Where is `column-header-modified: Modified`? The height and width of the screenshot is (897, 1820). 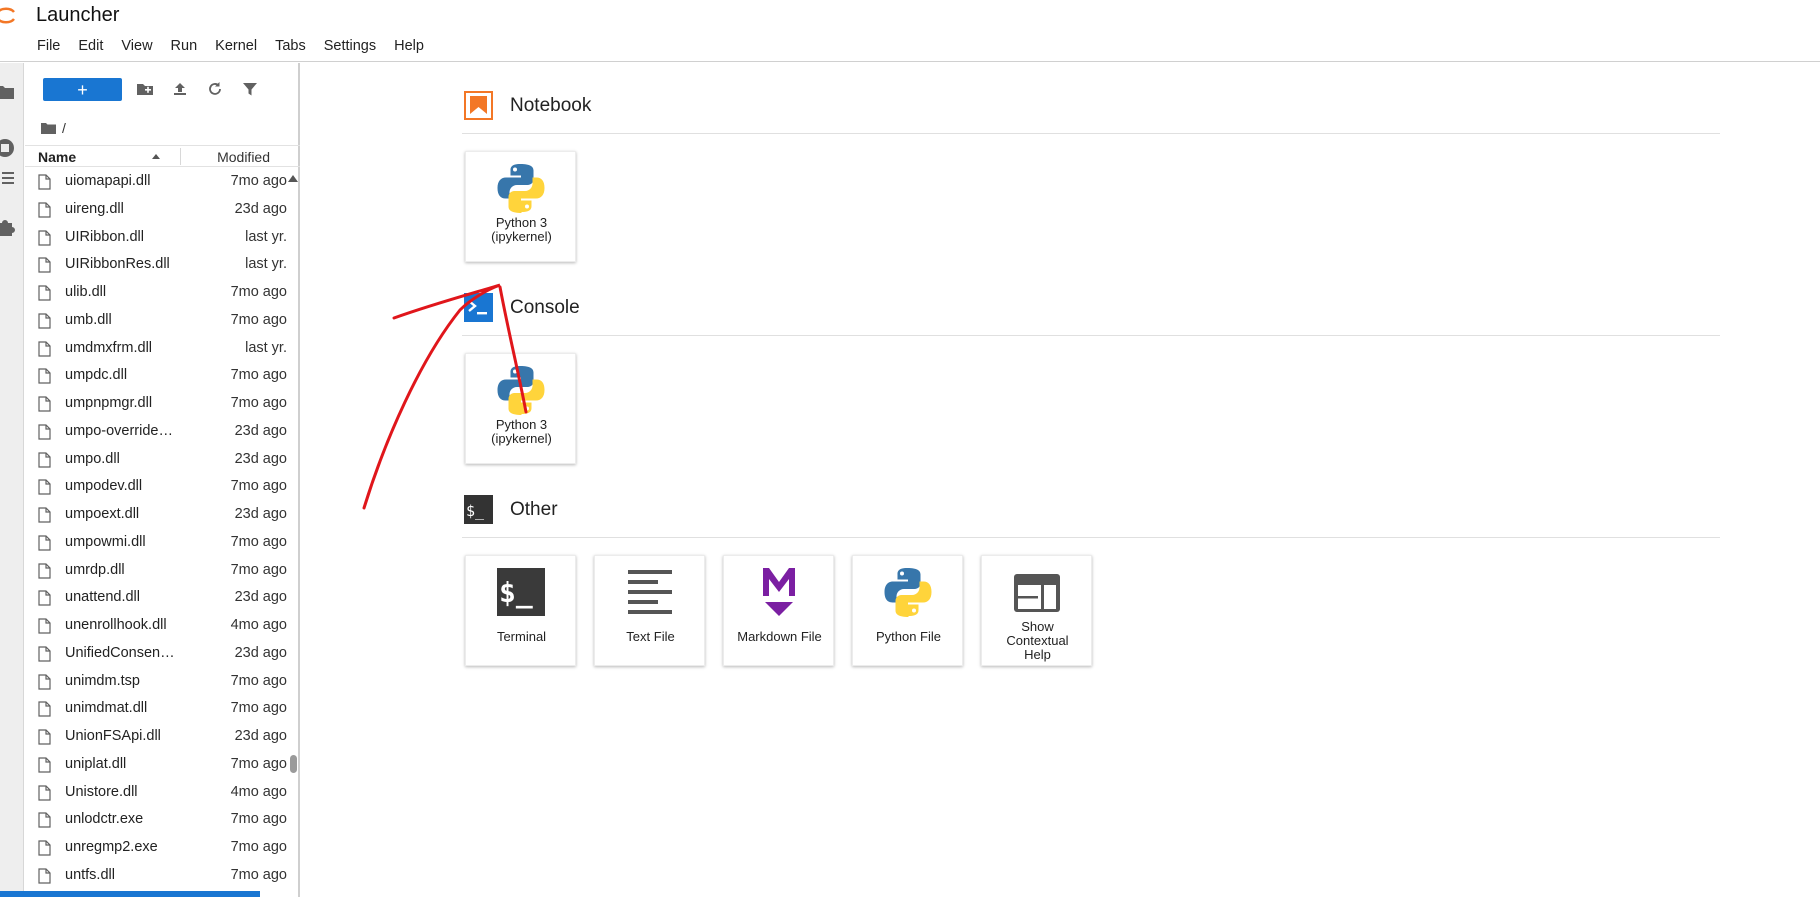 column-header-modified: Modified is located at coordinates (243, 157).